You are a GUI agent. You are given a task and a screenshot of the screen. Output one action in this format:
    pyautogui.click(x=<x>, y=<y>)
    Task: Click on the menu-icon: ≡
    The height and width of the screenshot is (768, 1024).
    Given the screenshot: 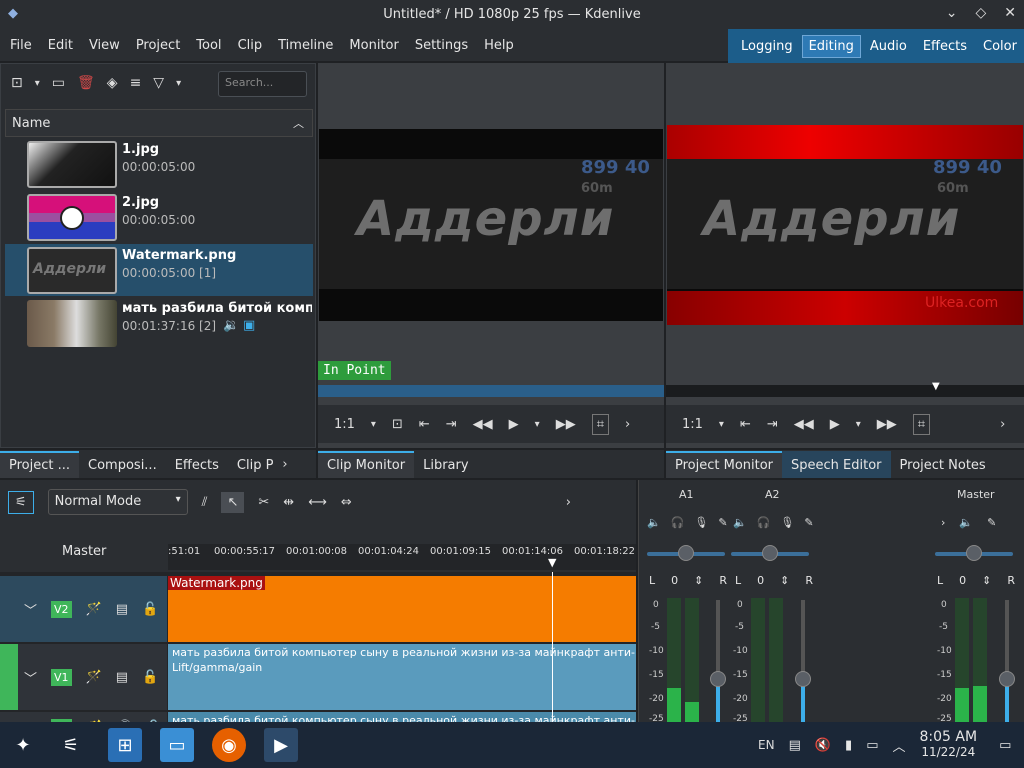 What is the action you would take?
    pyautogui.click(x=136, y=83)
    